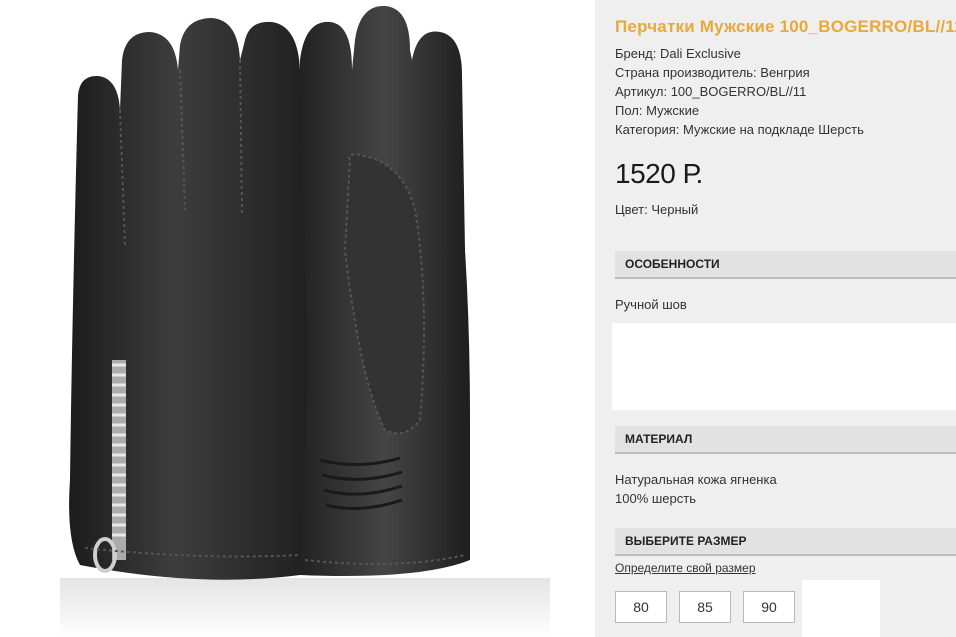 Image resolution: width=956 pixels, height=637 pixels. Describe the element at coordinates (678, 53) in the screenshot. I see `attribute-brand: Бренд: Dali Exclusive` at that location.